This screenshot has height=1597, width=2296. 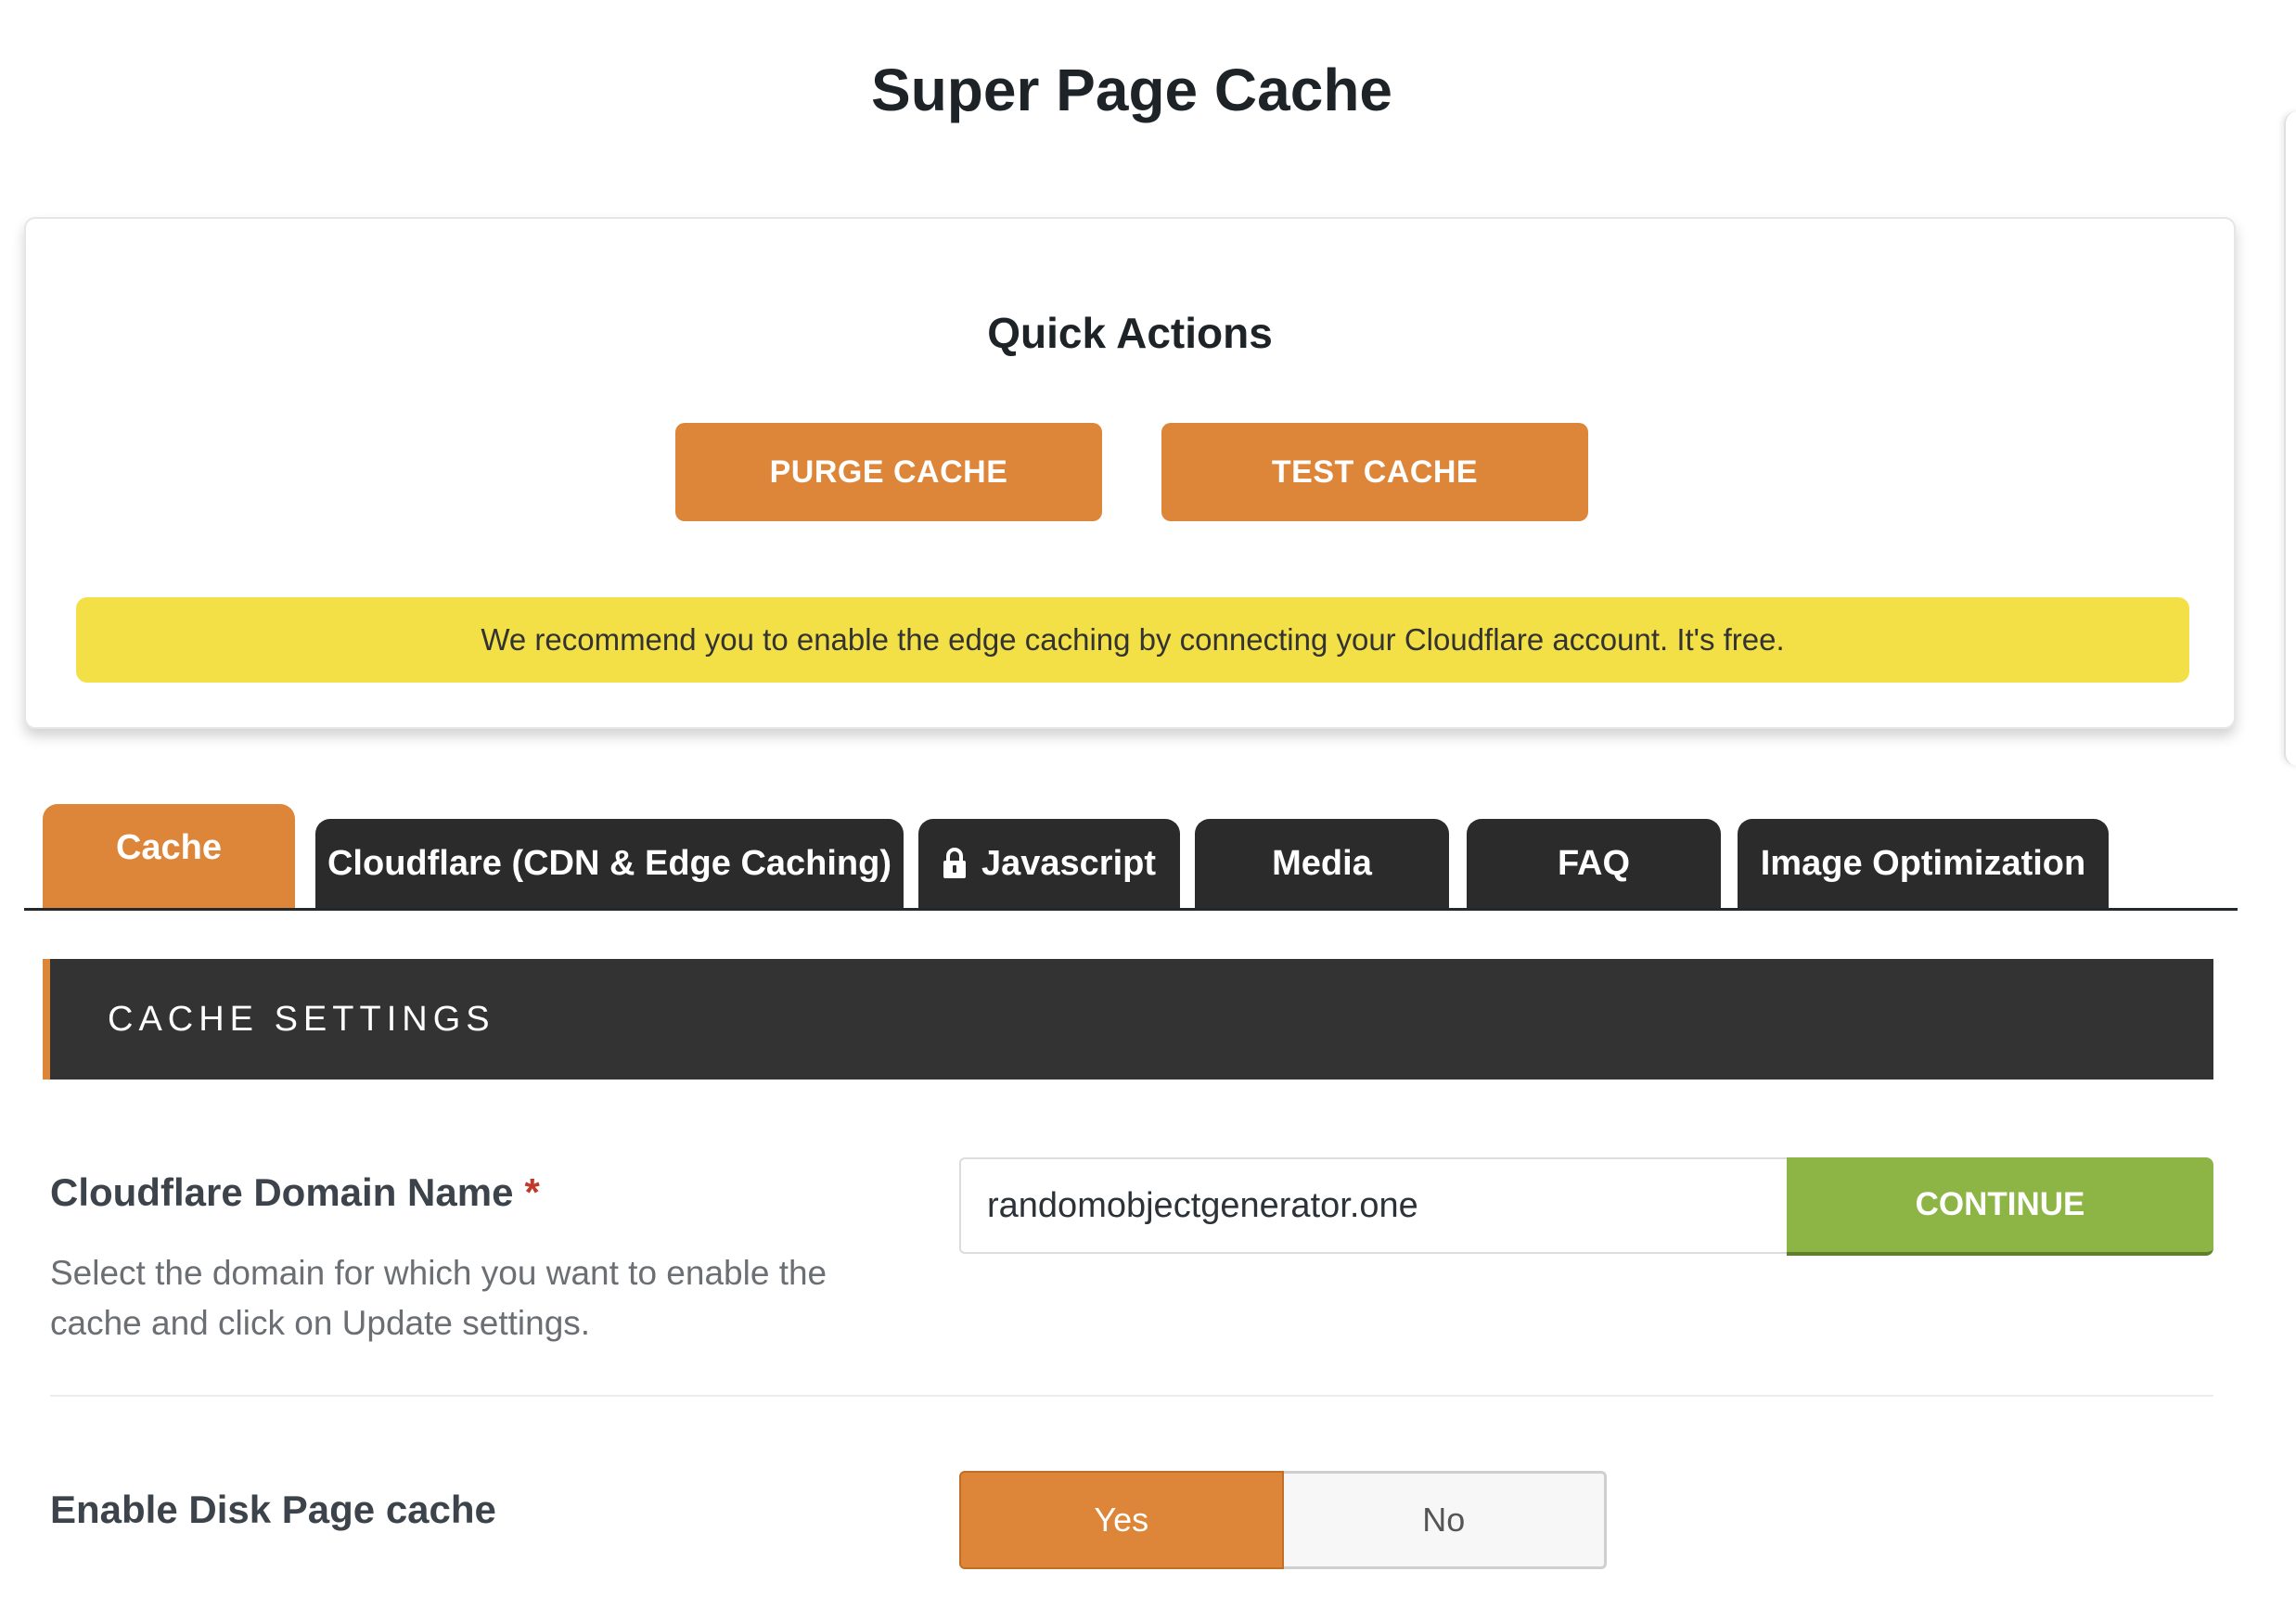 I want to click on side-panel-edge, so click(x=2290, y=439).